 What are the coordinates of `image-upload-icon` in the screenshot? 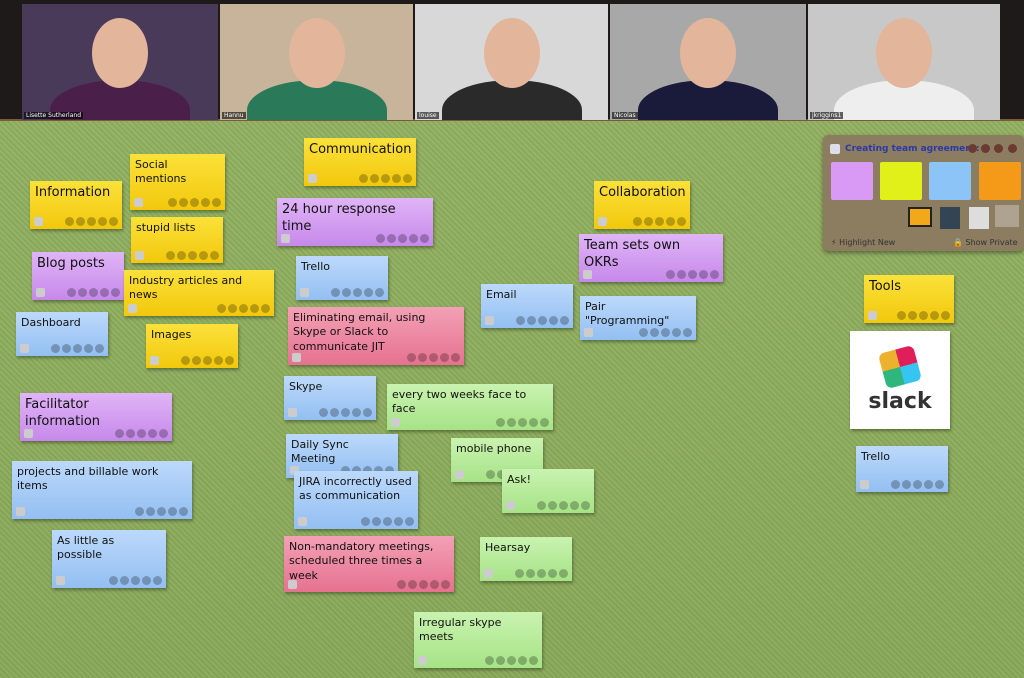 It's located at (920, 217).